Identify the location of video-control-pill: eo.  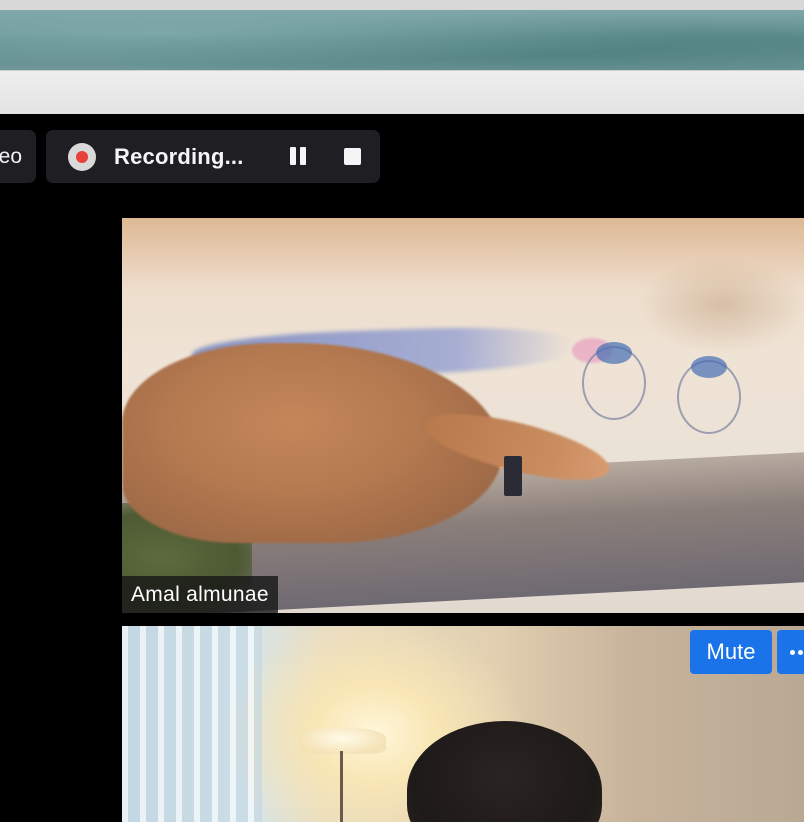
(18, 156).